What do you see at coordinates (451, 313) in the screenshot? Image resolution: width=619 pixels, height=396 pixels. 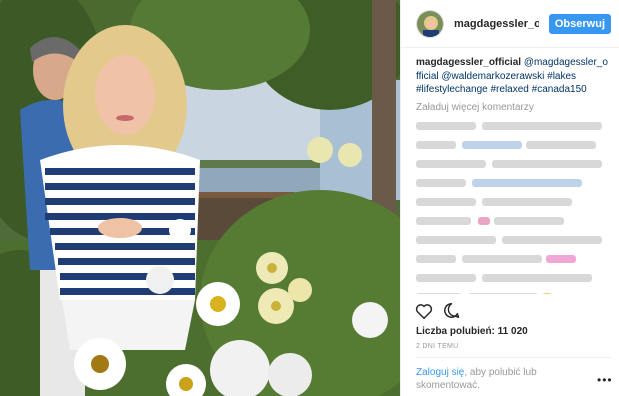 I see `comment-icon` at bounding box center [451, 313].